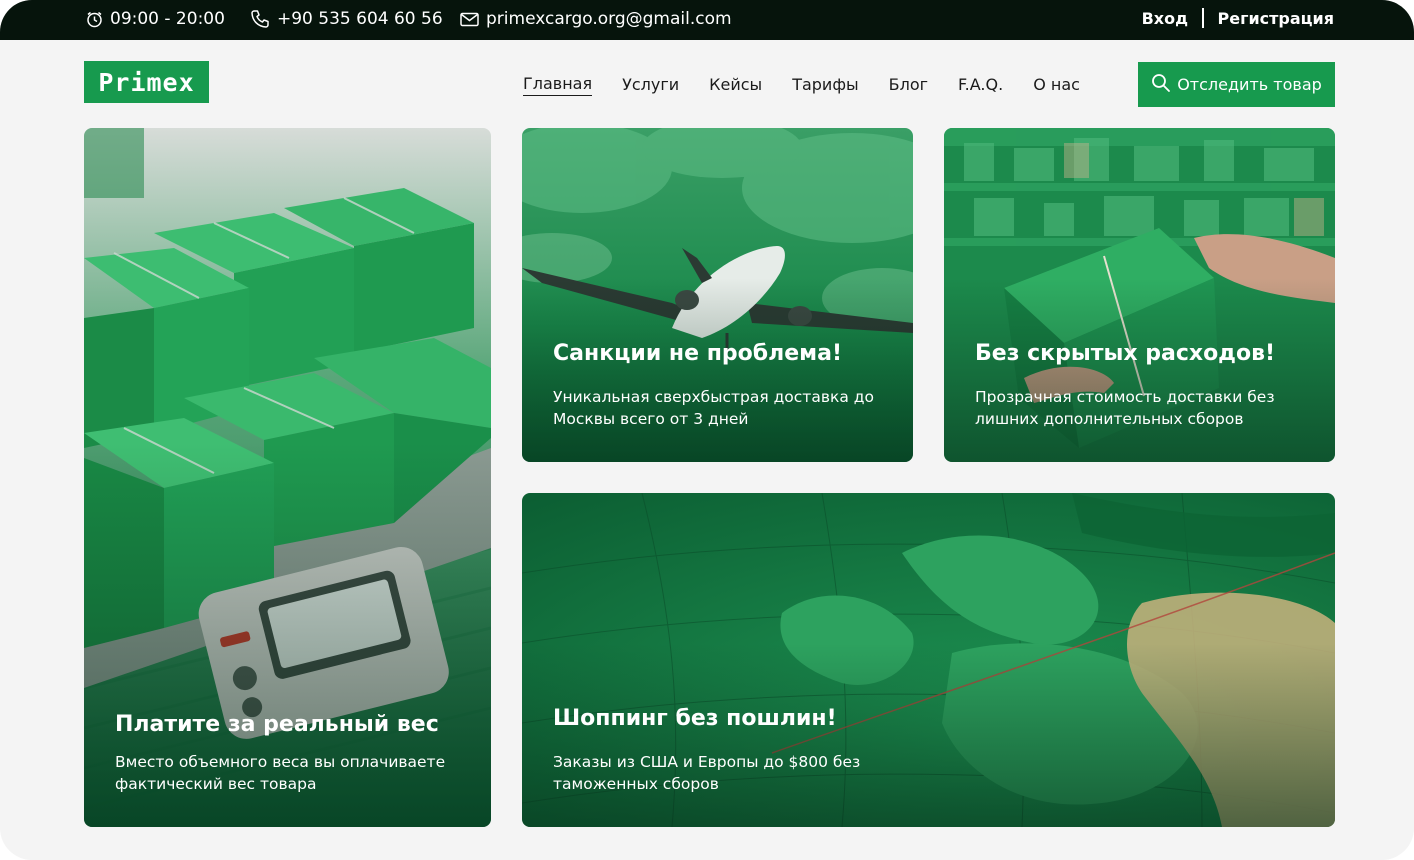 The width and height of the screenshot is (1414, 860). I want to click on card-title: Санкции не проблема!, so click(698, 353).